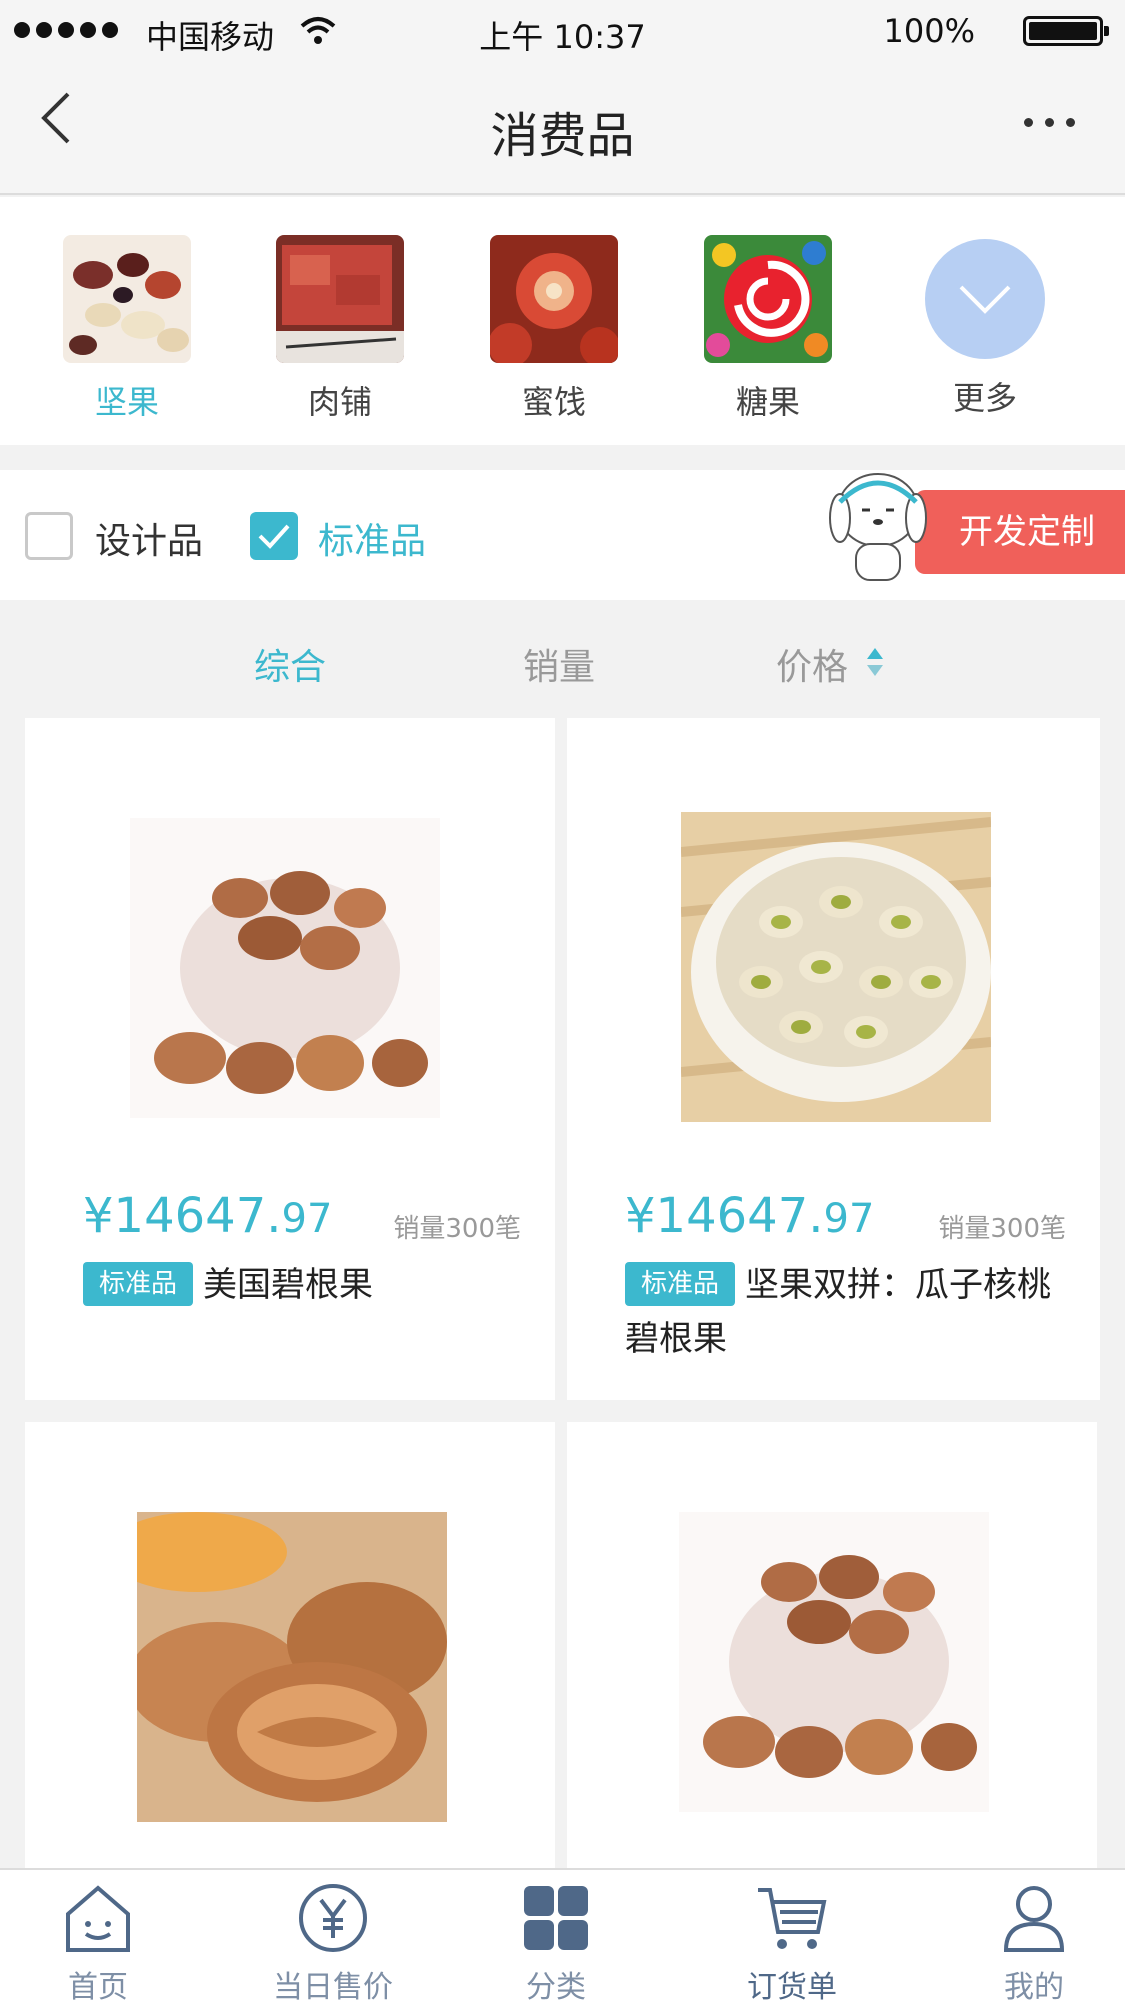 Image resolution: width=1125 pixels, height=2004 pixels. What do you see at coordinates (372, 538) in the screenshot?
I see `standard-label: 标准品` at bounding box center [372, 538].